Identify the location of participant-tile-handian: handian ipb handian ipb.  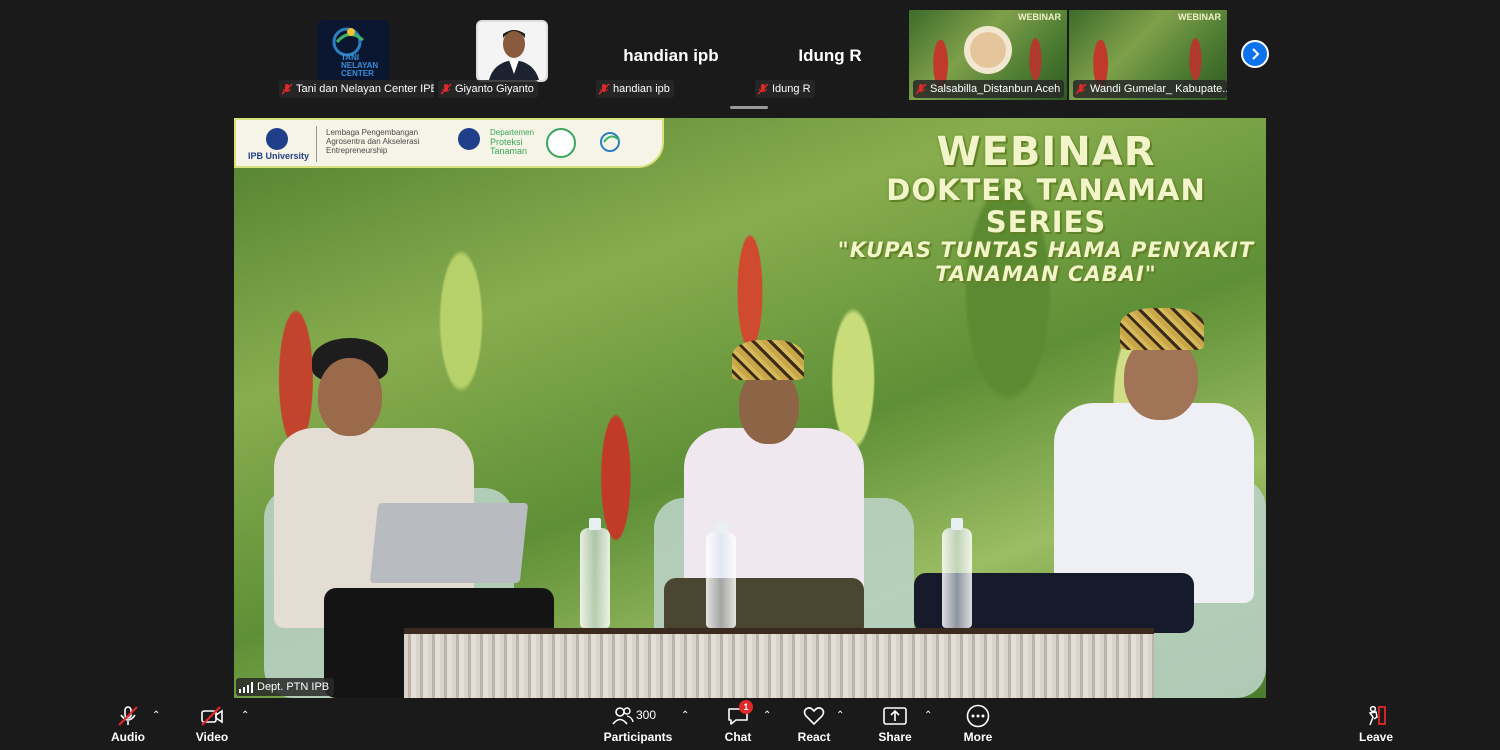
(671, 55).